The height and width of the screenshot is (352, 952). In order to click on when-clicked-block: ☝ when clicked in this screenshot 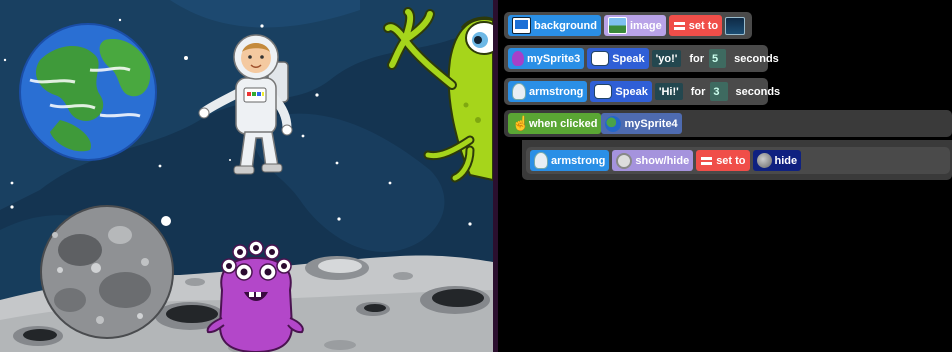, I will do `click(555, 123)`.